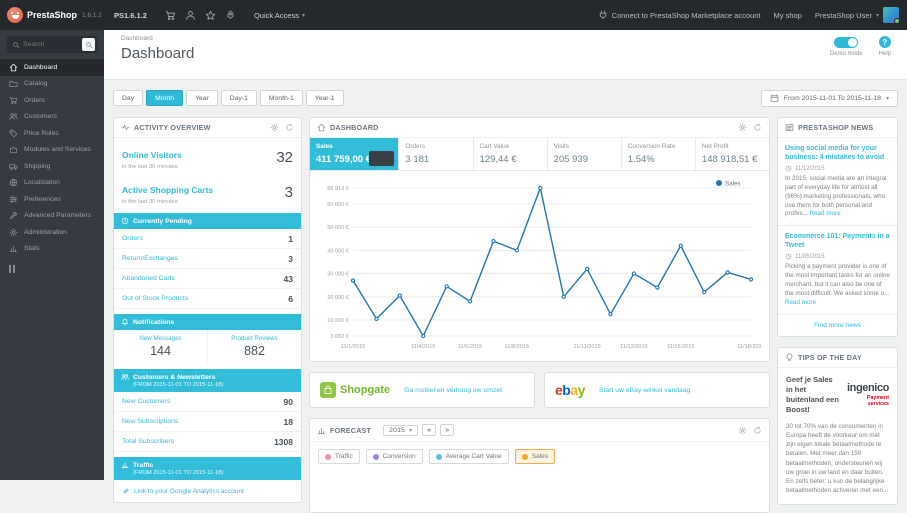 This screenshot has height=513, width=907. Describe the element at coordinates (52, 133) in the screenshot. I see `sidebar-item-price-rules: Price Rules` at that location.